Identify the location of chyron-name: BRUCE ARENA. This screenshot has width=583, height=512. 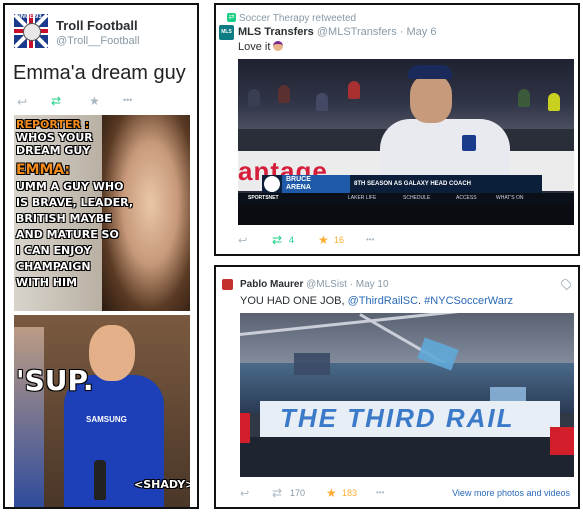
(316, 184).